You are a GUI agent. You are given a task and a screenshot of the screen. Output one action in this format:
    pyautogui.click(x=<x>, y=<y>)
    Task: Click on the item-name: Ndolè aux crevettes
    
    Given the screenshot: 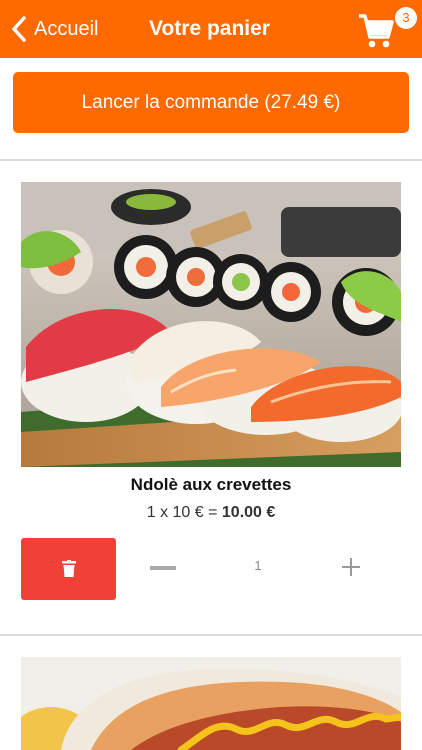 What is the action you would take?
    pyautogui.click(x=211, y=484)
    